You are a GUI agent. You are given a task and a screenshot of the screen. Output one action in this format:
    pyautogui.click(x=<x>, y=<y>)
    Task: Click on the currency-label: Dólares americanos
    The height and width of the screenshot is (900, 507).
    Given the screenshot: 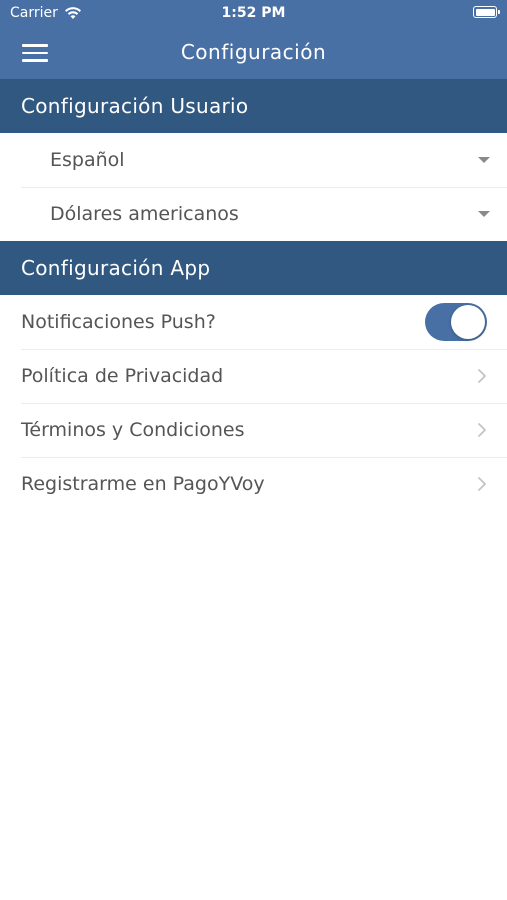 What is the action you would take?
    pyautogui.click(x=144, y=214)
    